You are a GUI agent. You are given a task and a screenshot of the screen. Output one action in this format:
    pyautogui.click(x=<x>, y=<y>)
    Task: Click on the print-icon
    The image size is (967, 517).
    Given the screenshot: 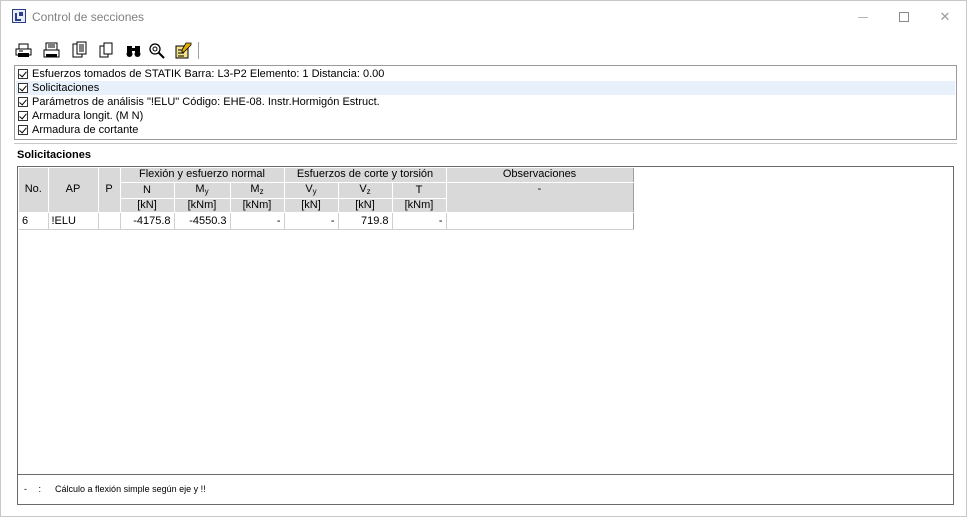 What is the action you would take?
    pyautogui.click(x=23, y=50)
    